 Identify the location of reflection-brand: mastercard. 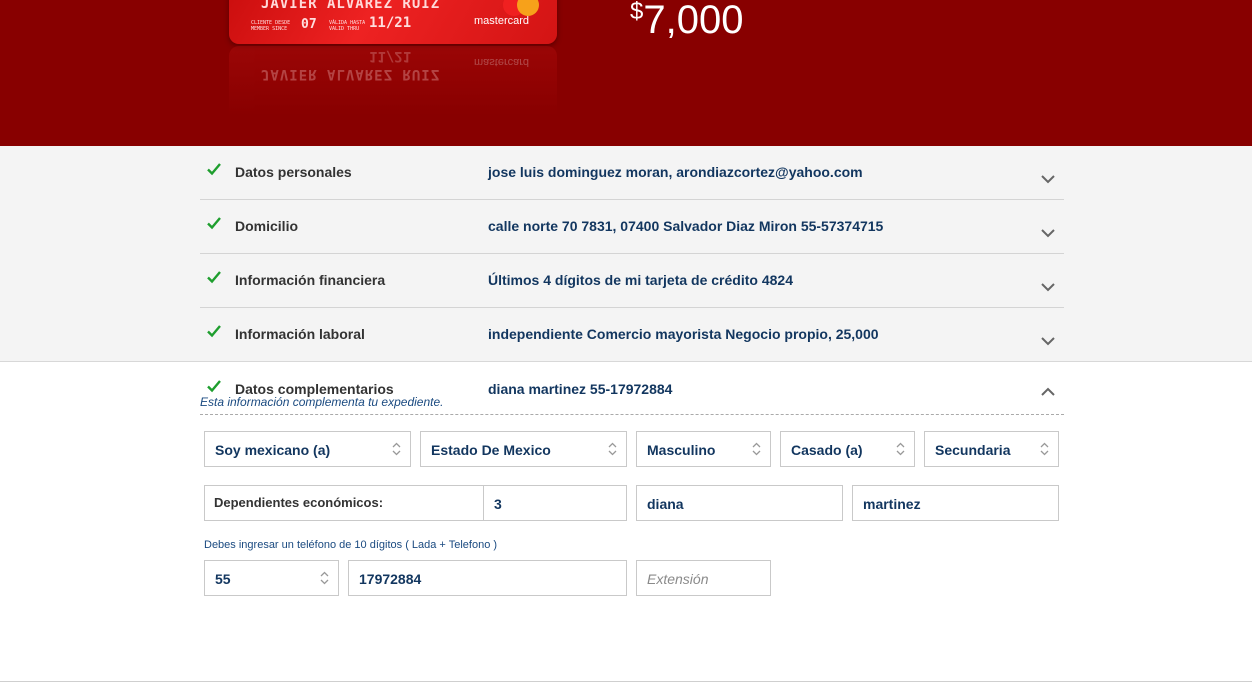
(502, 62).